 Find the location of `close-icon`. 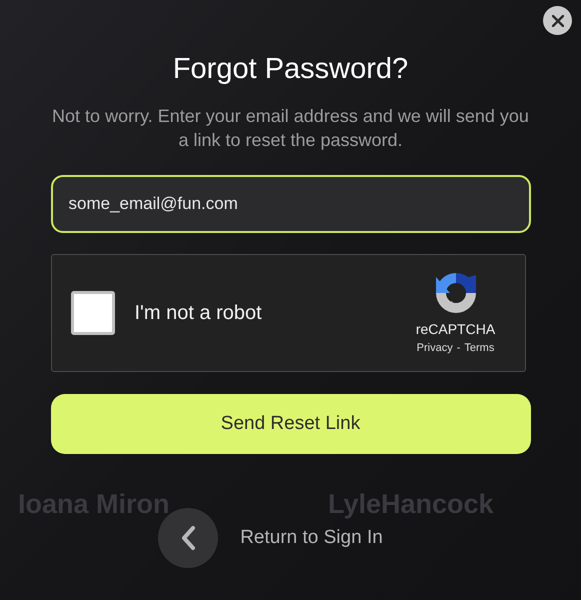

close-icon is located at coordinates (558, 20).